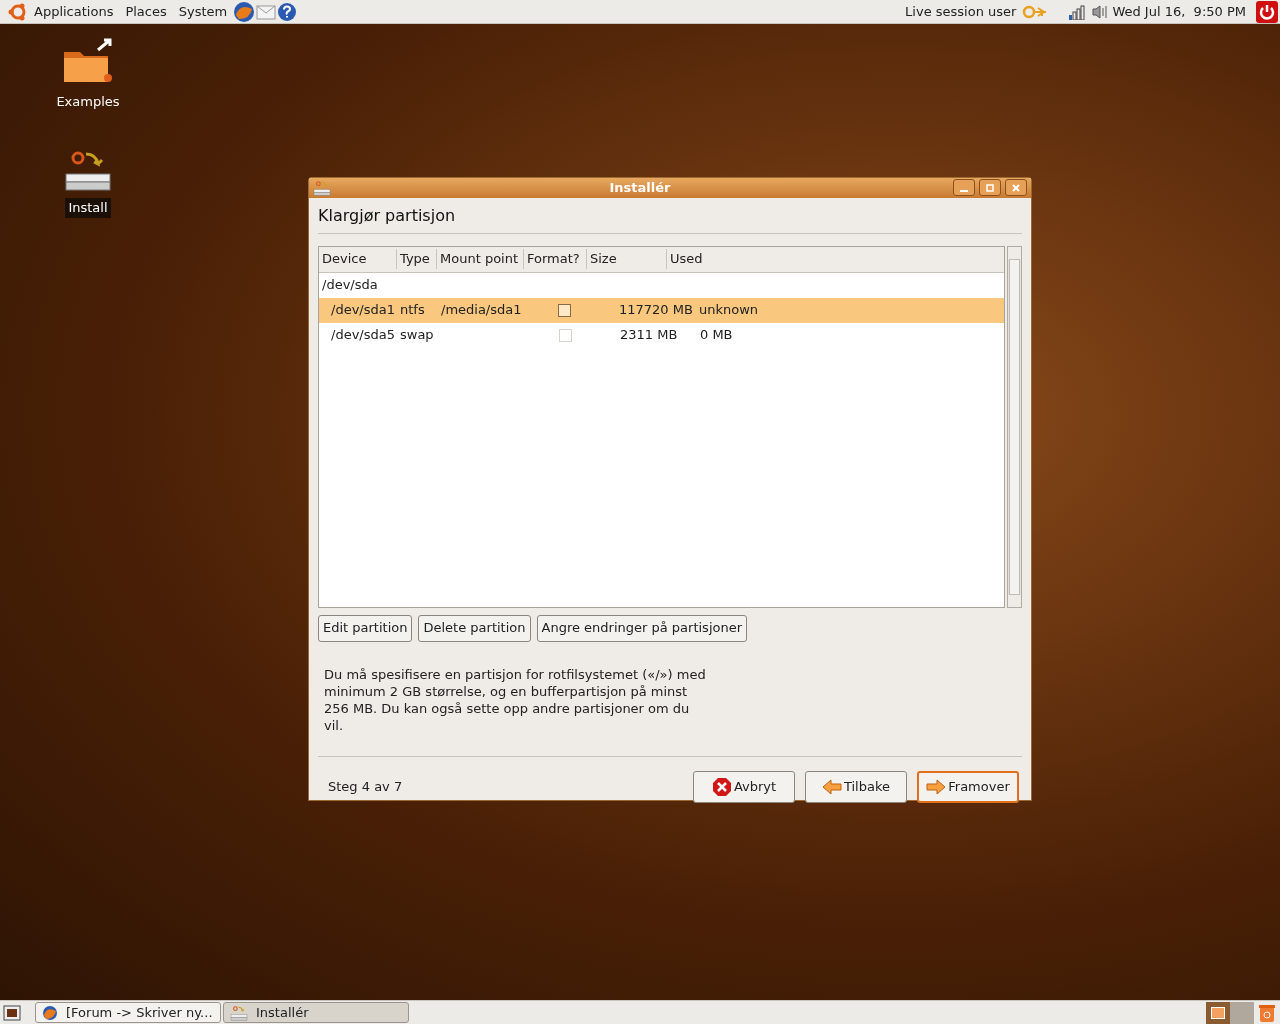  I want to click on table-row: /dev/sda5 swap 2311 MB 0 MB, so click(661, 335).